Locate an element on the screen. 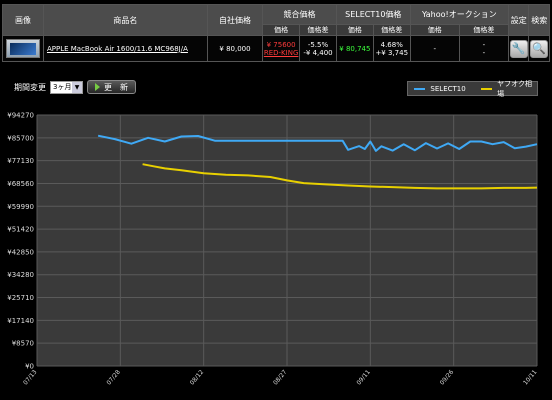 The height and width of the screenshot is (400, 552). chart-legend: SELECT10 ヤフオク相場 is located at coordinates (472, 88).